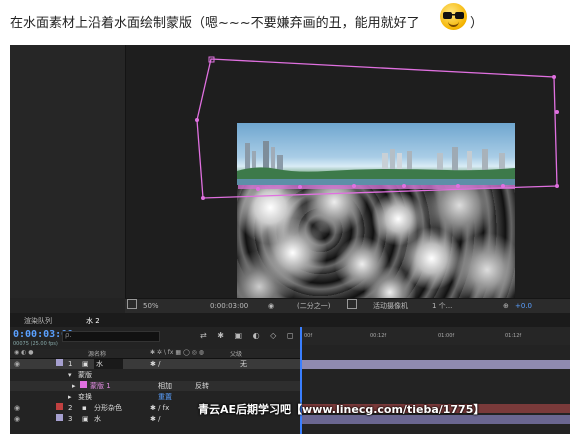 Image resolution: width=572 pixels, height=434 pixels. What do you see at coordinates (85, 375) in the screenshot?
I see `masks-group-label: 蒙版` at bounding box center [85, 375].